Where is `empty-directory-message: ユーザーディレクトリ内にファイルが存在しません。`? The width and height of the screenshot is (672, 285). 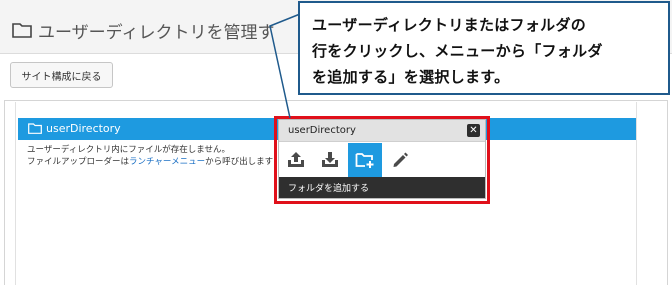 empty-directory-message: ユーザーディレクトリ内にファイルが存在しません。 is located at coordinates (128, 150).